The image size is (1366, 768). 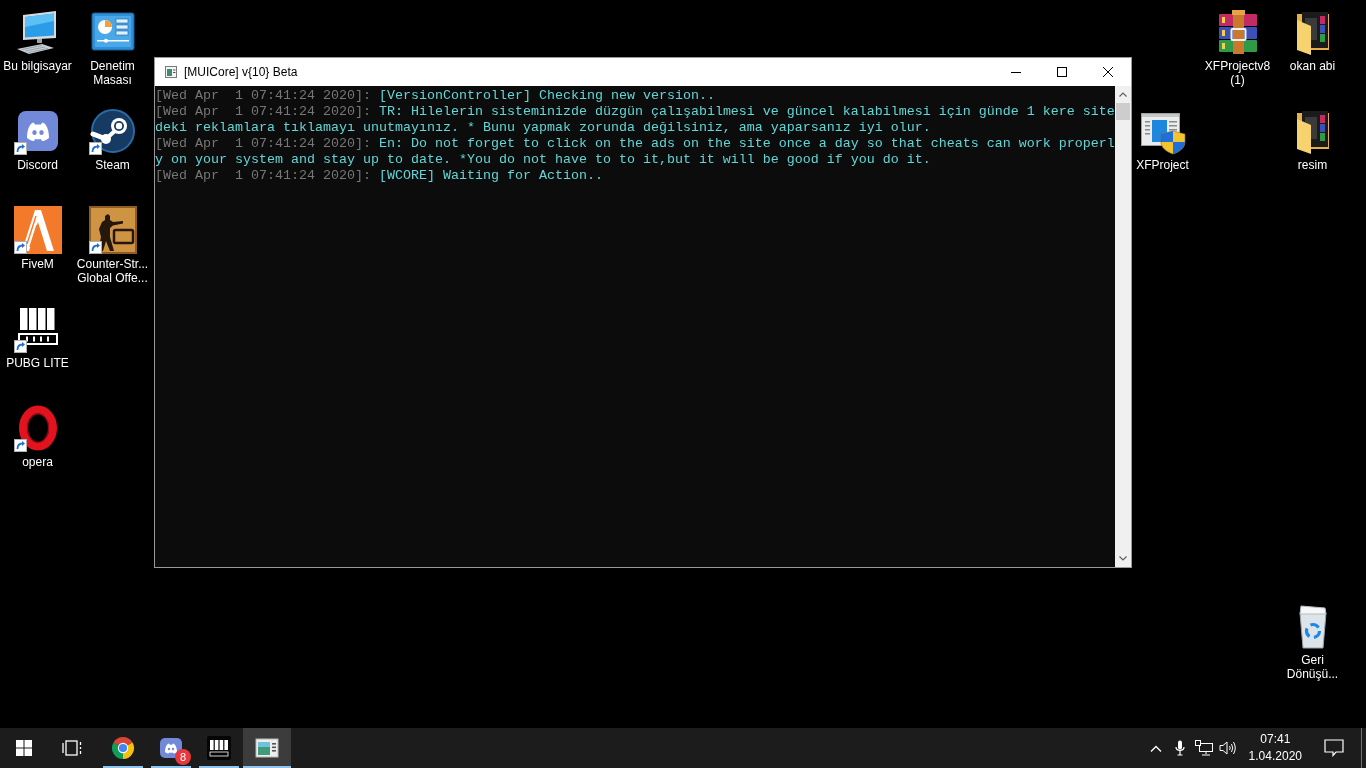 What do you see at coordinates (112, 131) in the screenshot?
I see `steam-logo-icon` at bounding box center [112, 131].